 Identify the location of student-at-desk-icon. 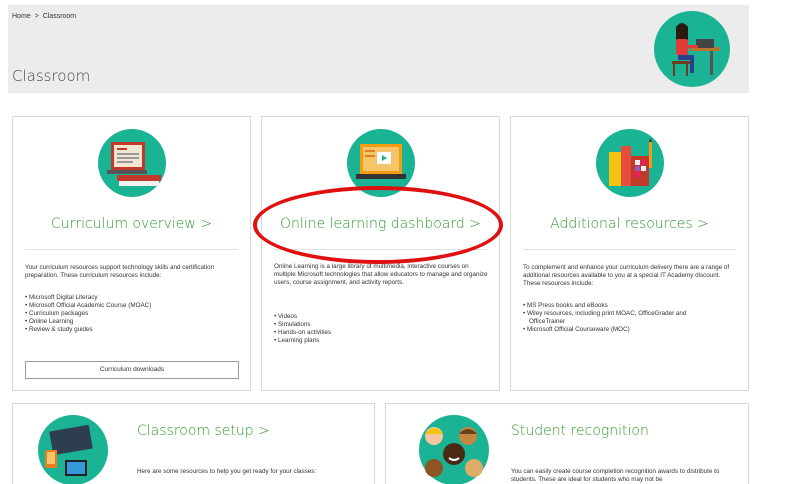
(692, 49).